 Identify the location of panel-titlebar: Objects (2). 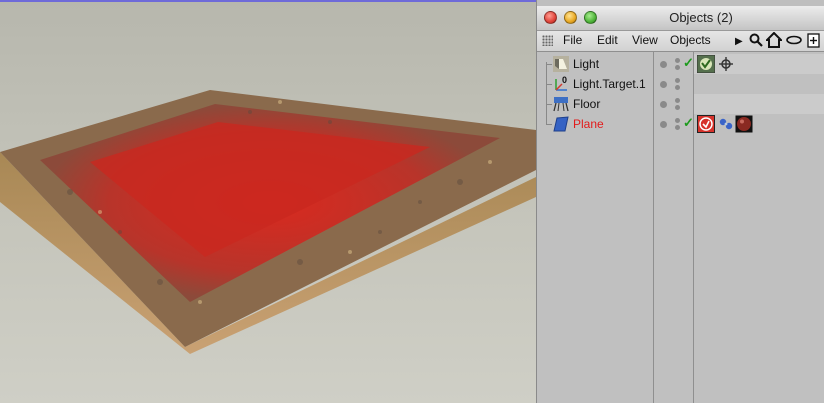
(680, 18).